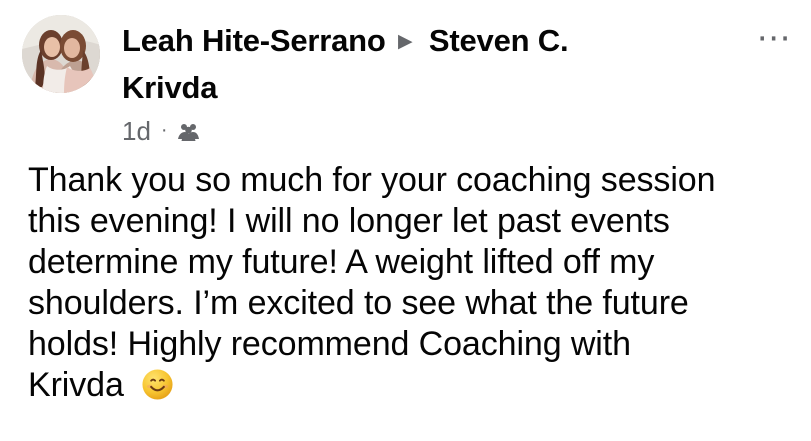 This screenshot has height=441, width=811. Describe the element at coordinates (329, 344) in the screenshot. I see `post-body-line: holds! Highly recommend Coaching with` at that location.